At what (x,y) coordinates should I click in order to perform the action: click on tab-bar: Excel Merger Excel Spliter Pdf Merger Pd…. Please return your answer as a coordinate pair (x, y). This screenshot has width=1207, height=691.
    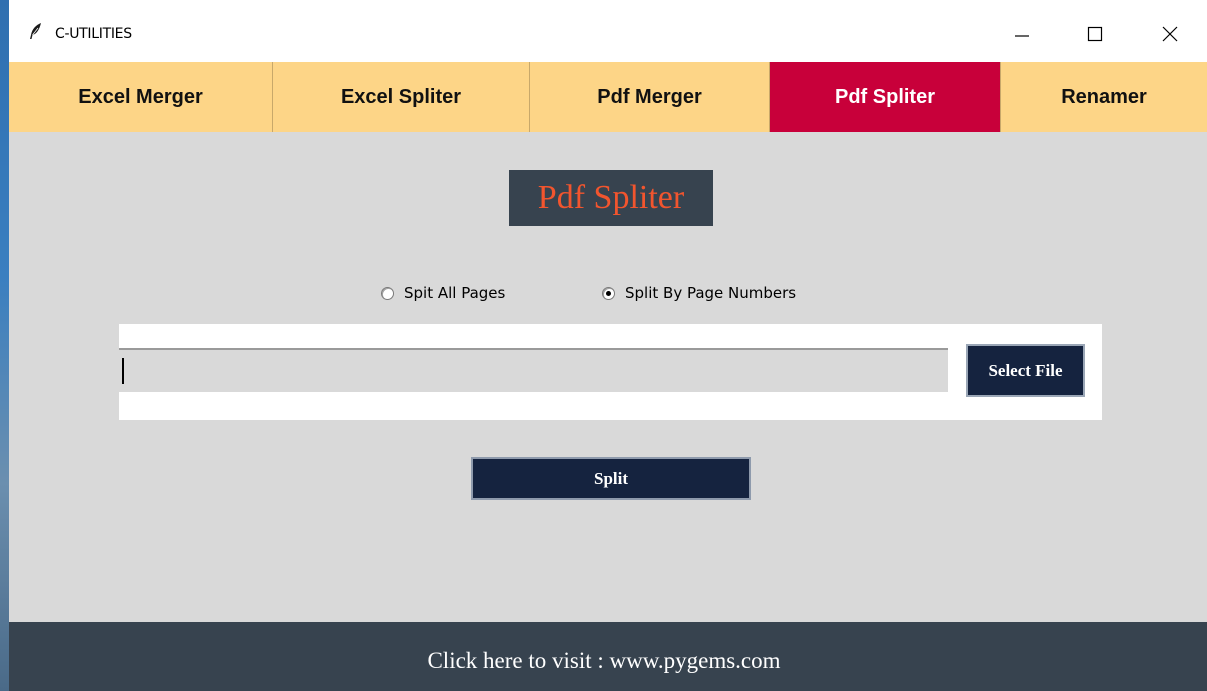
    Looking at the image, I should click on (608, 97).